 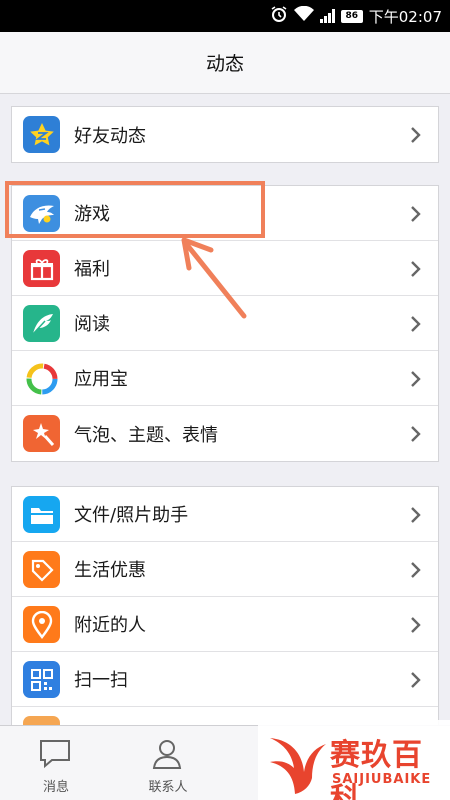 I want to click on watermark: 赛玖百科 SAIJIUBAIKE, so click(x=354, y=760).